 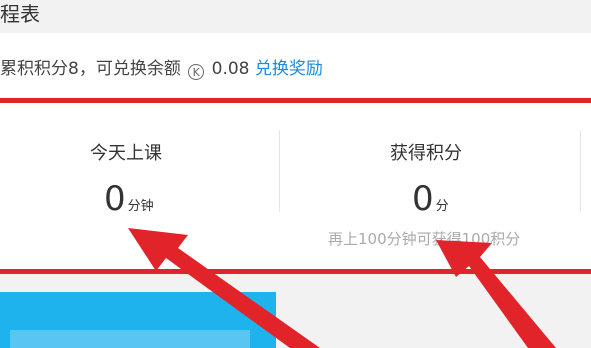 I want to click on redeem-link: 兑换奖励, so click(x=289, y=69).